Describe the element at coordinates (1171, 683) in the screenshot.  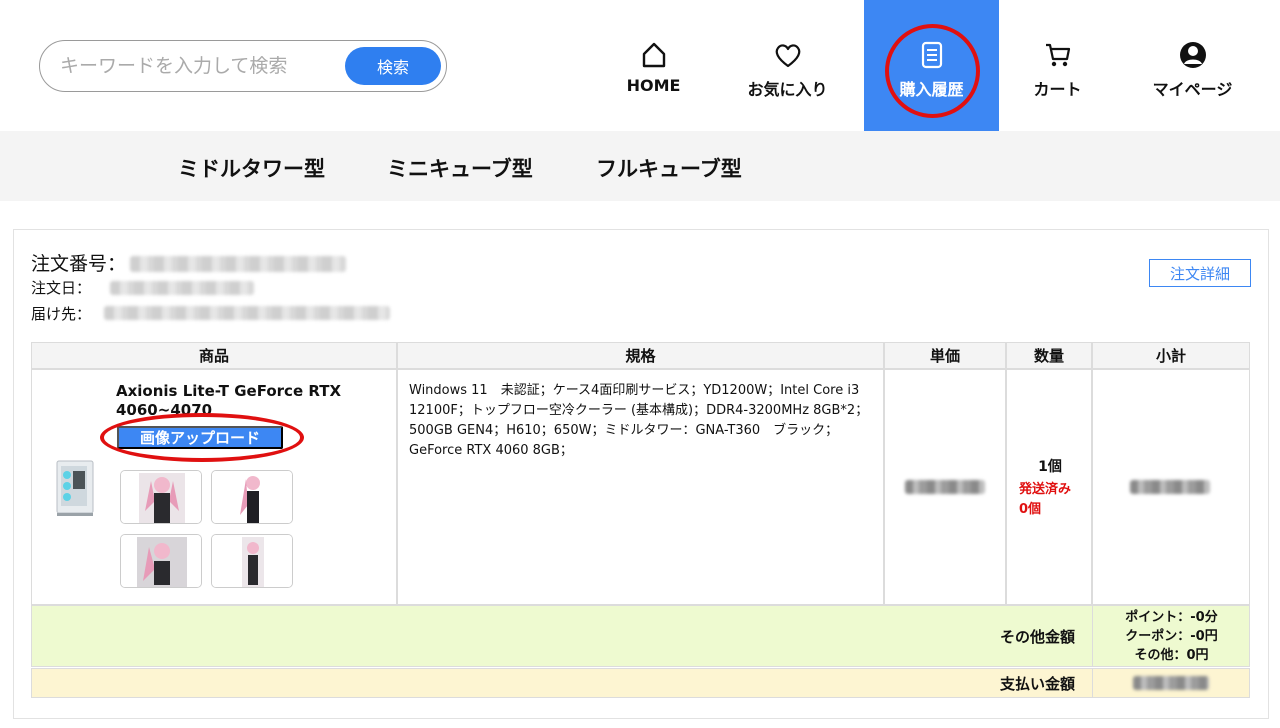
I see `payment-amount-redacted` at that location.